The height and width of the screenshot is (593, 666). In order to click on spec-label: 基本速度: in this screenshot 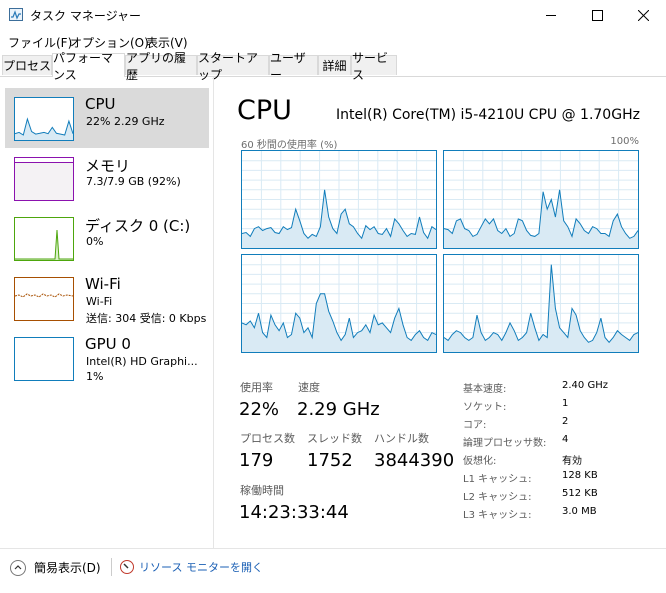, I will do `click(485, 389)`.